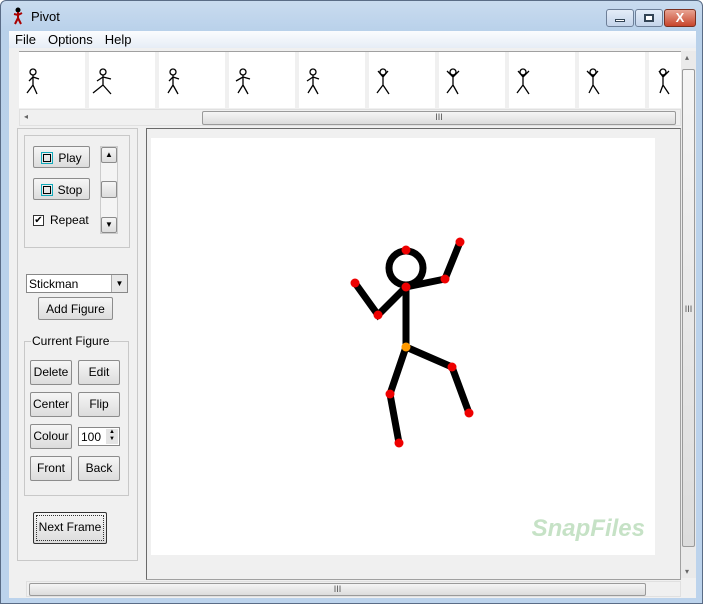 The height and width of the screenshot is (604, 703). I want to click on frame-strip-scrollbar: ◂ III, so click(350, 117).